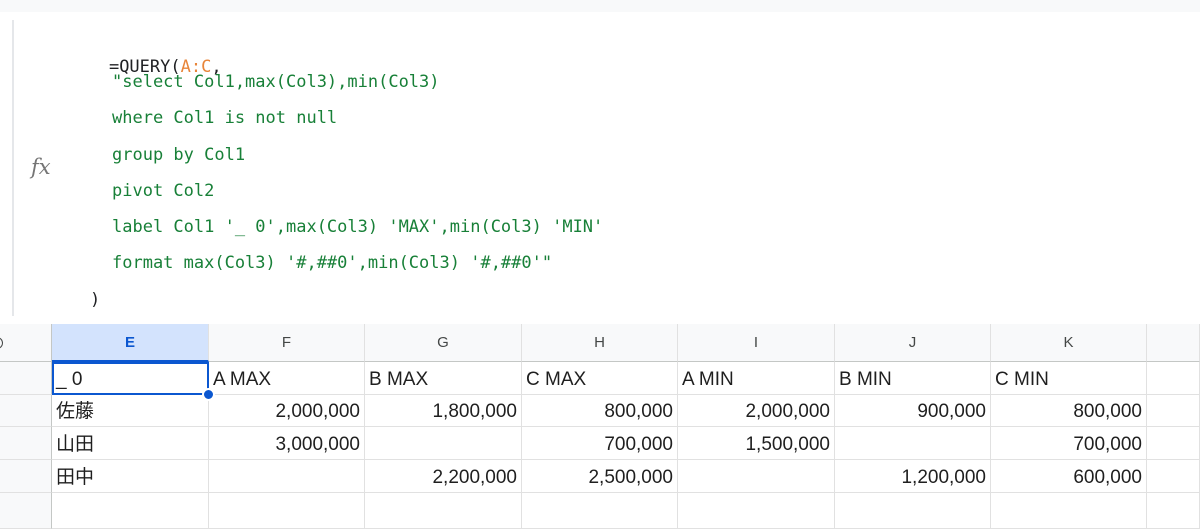  I want to click on collapse-indicator-icon, so click(1, 343).